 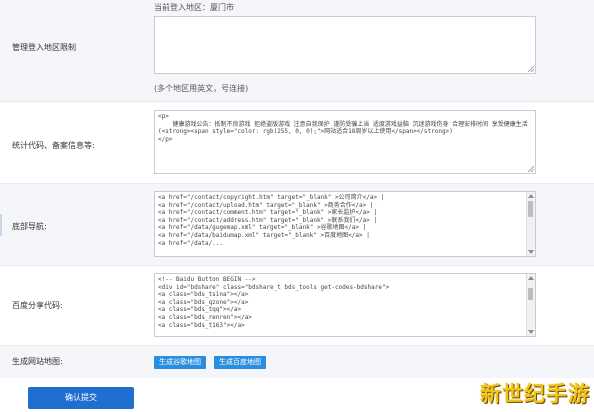 What do you see at coordinates (194, 7) in the screenshot?
I see `current-region-text: 当前登入地区：厦门市` at bounding box center [194, 7].